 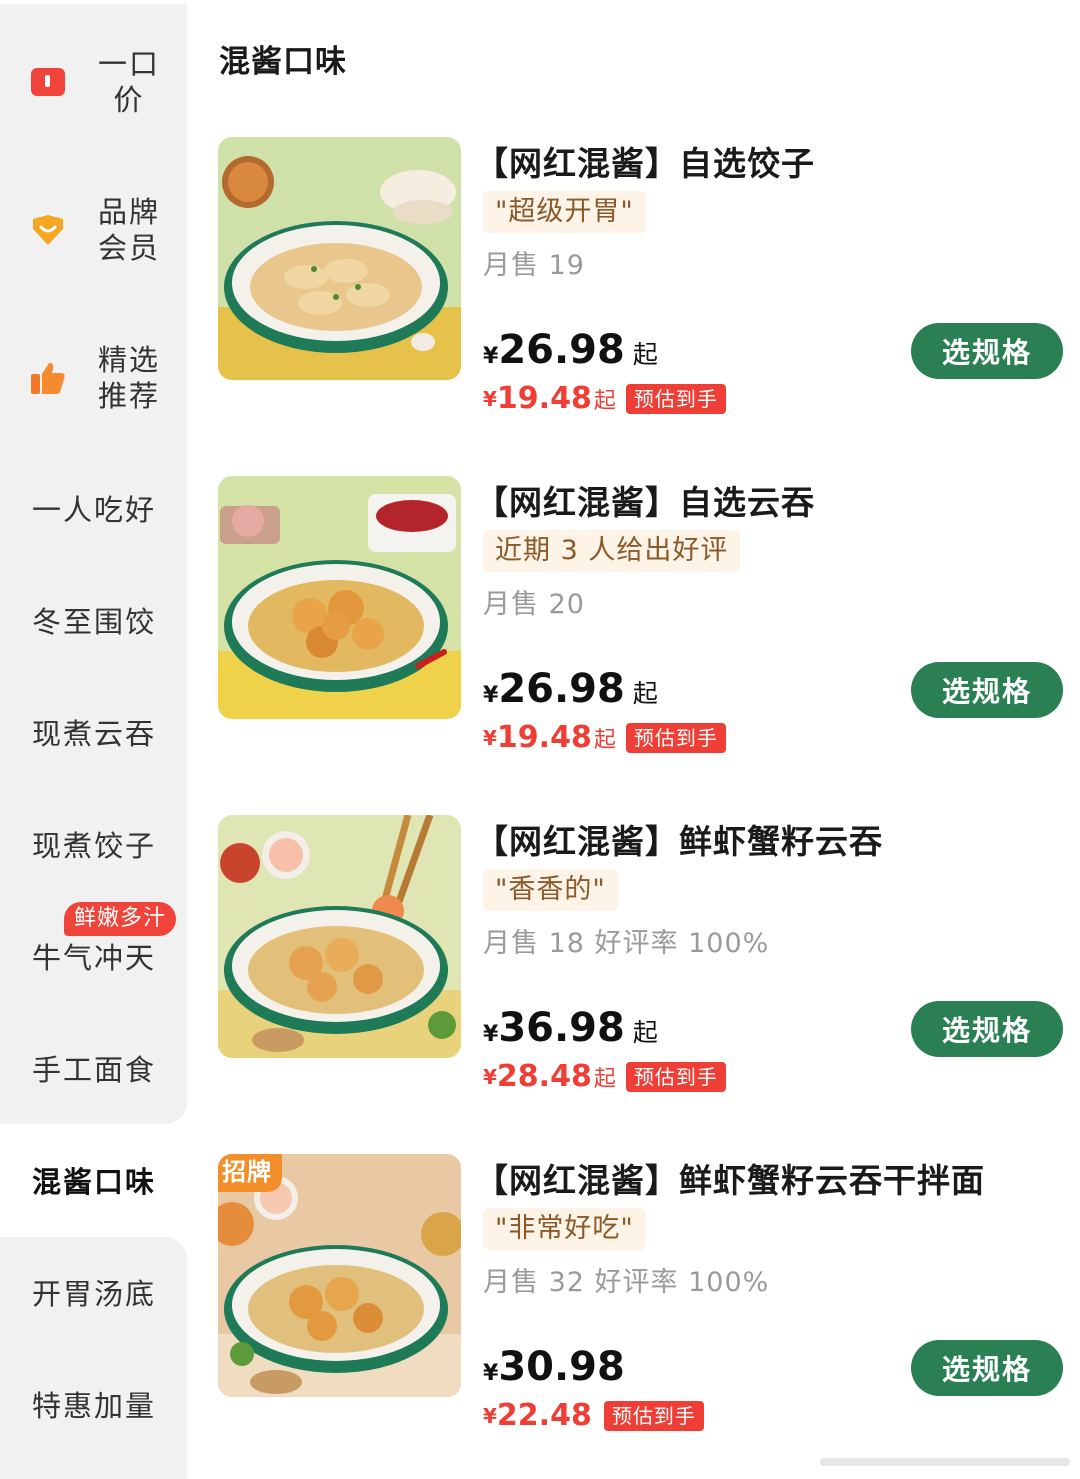 I want to click on sidebar-item-featured: 精选 推荐, so click(x=93, y=378).